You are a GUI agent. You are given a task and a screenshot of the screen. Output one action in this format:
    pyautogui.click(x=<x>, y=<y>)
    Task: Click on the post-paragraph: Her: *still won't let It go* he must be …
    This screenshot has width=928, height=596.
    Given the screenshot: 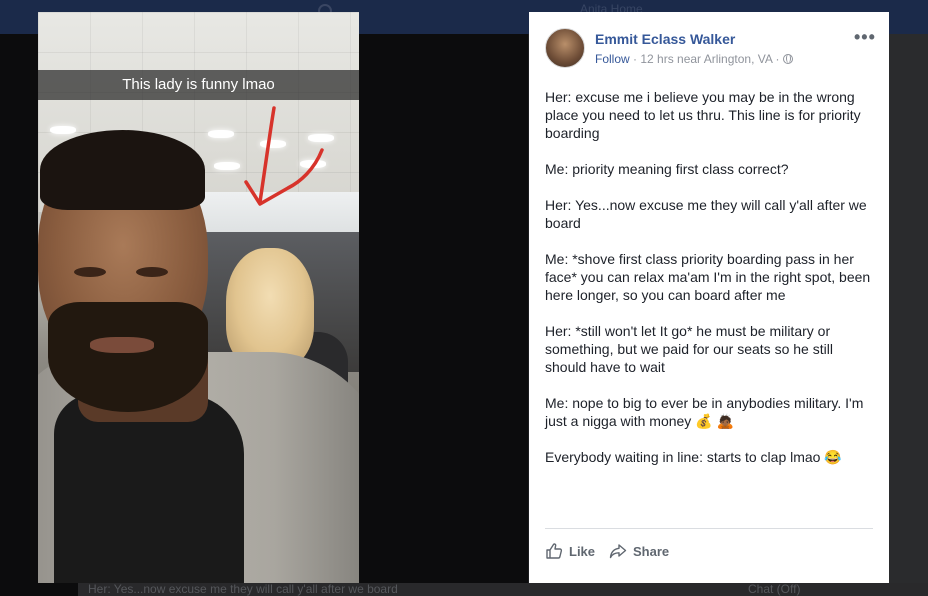 What is the action you would take?
    pyautogui.click(x=689, y=349)
    